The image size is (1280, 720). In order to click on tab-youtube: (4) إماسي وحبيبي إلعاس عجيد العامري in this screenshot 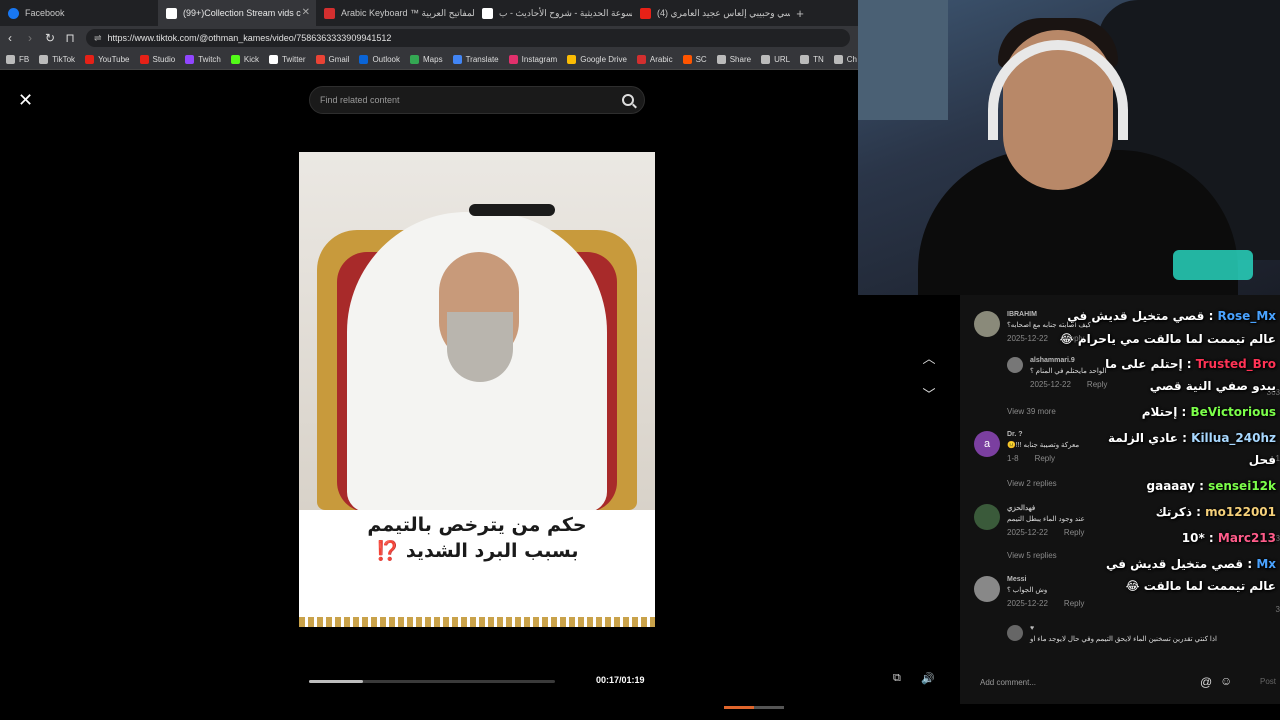, I will do `click(711, 13)`.